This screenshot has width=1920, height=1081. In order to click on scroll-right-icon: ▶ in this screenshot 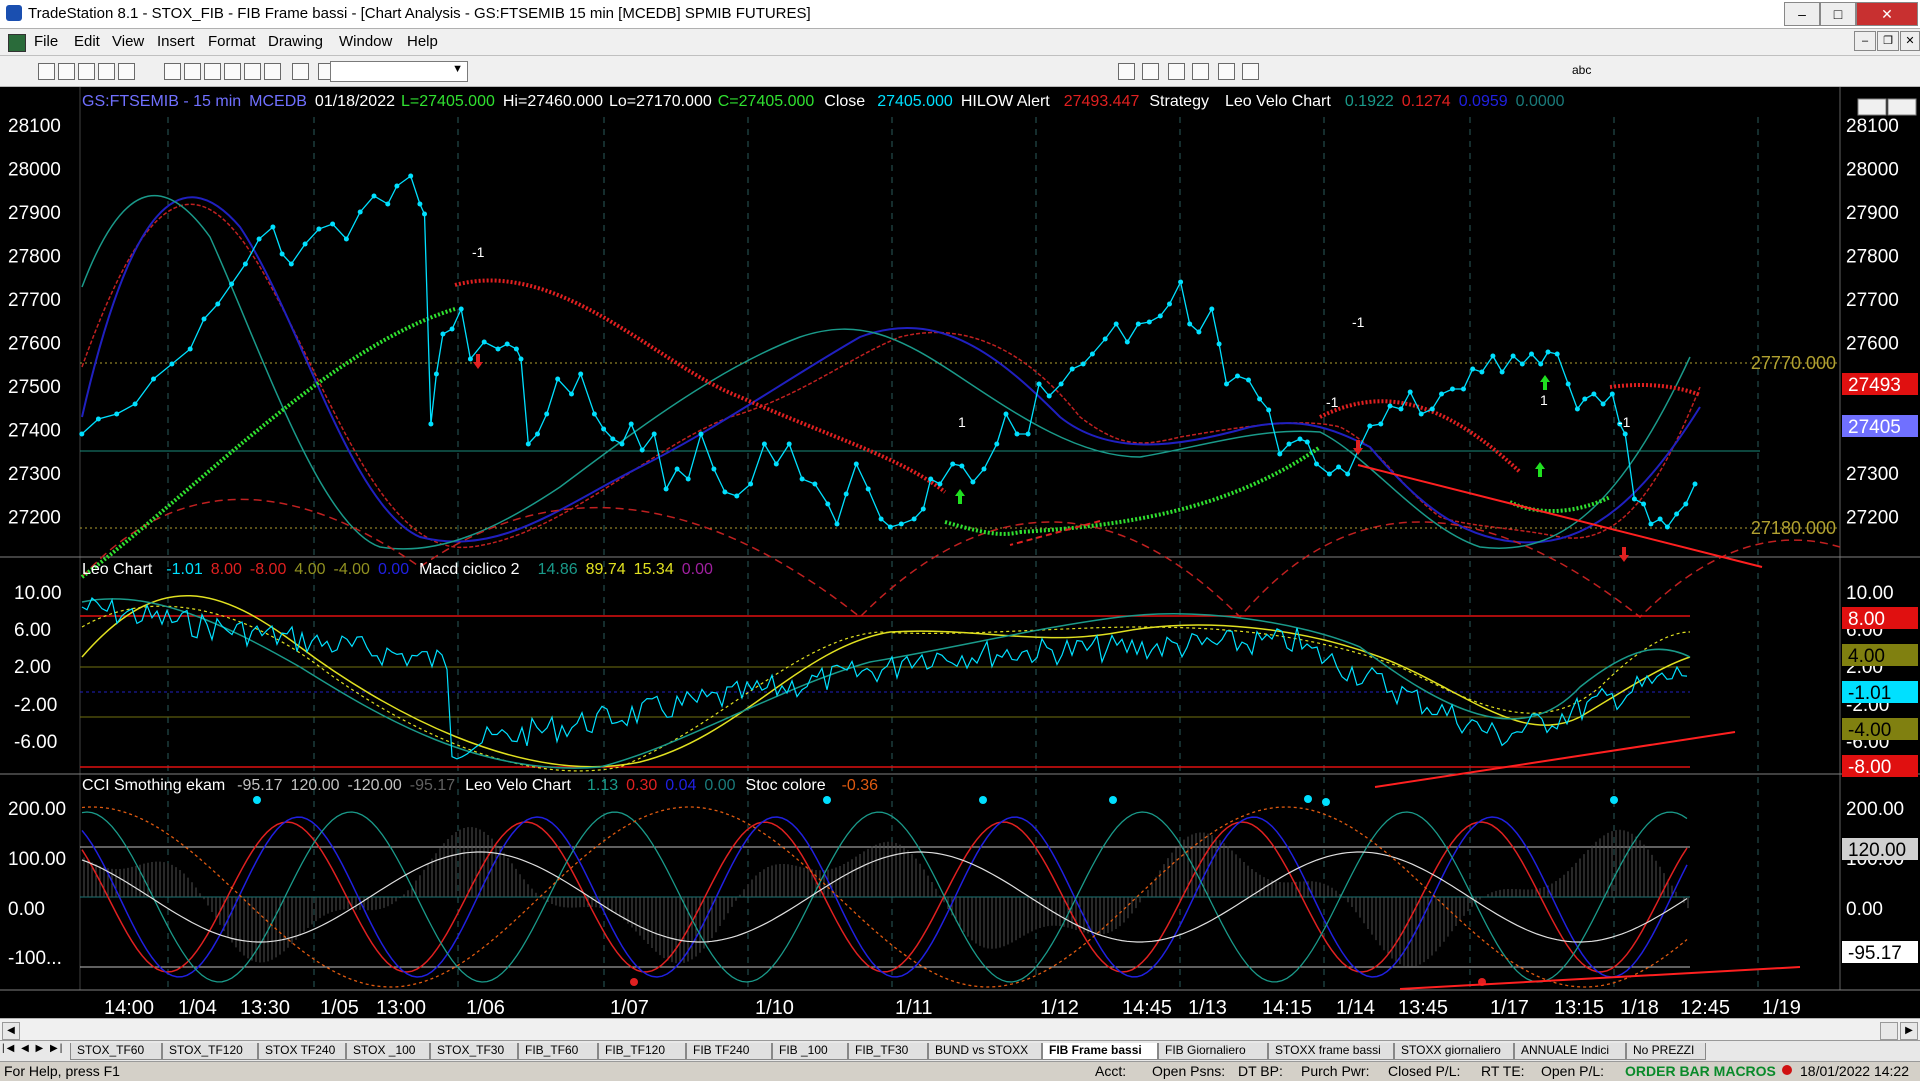, I will do `click(1909, 1031)`.